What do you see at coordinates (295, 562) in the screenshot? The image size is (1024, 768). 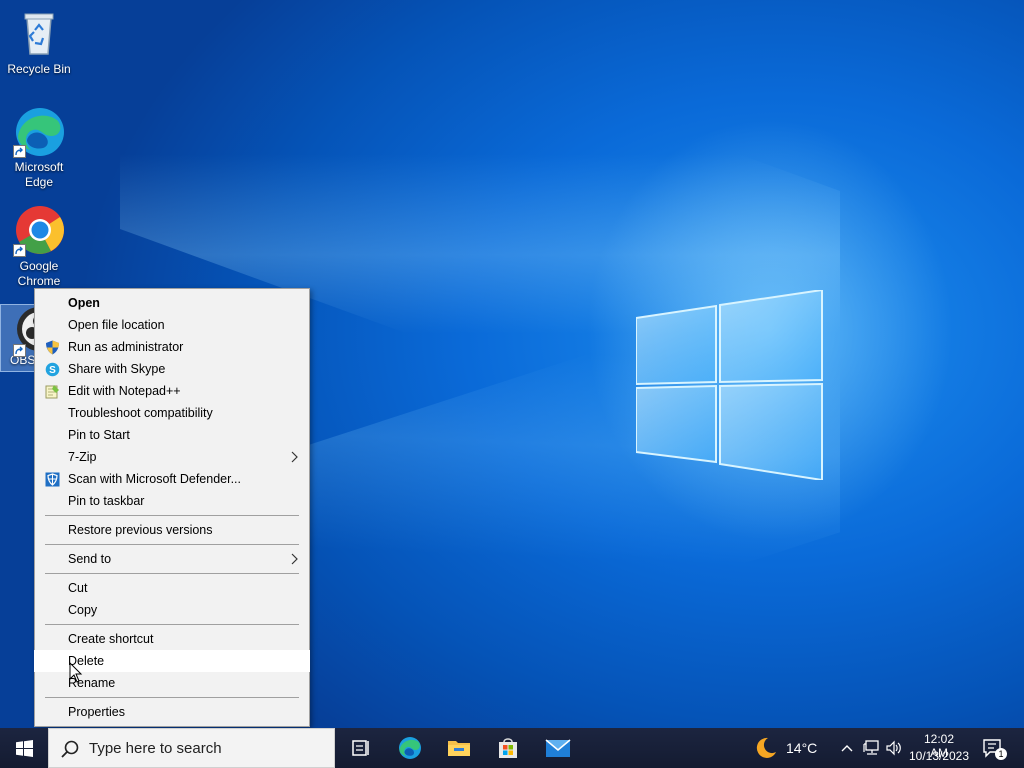 I see `submenu-arrow-icon` at bounding box center [295, 562].